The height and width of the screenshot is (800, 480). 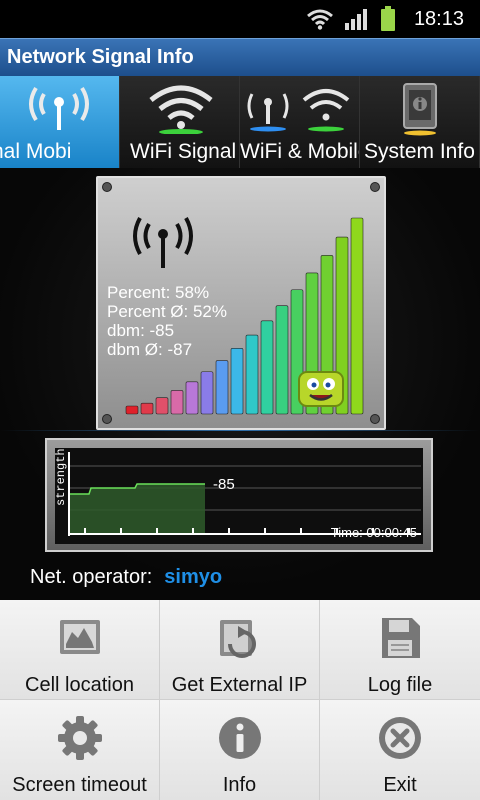 What do you see at coordinates (79, 785) in the screenshot?
I see `menu-label: Screen timeout` at bounding box center [79, 785].